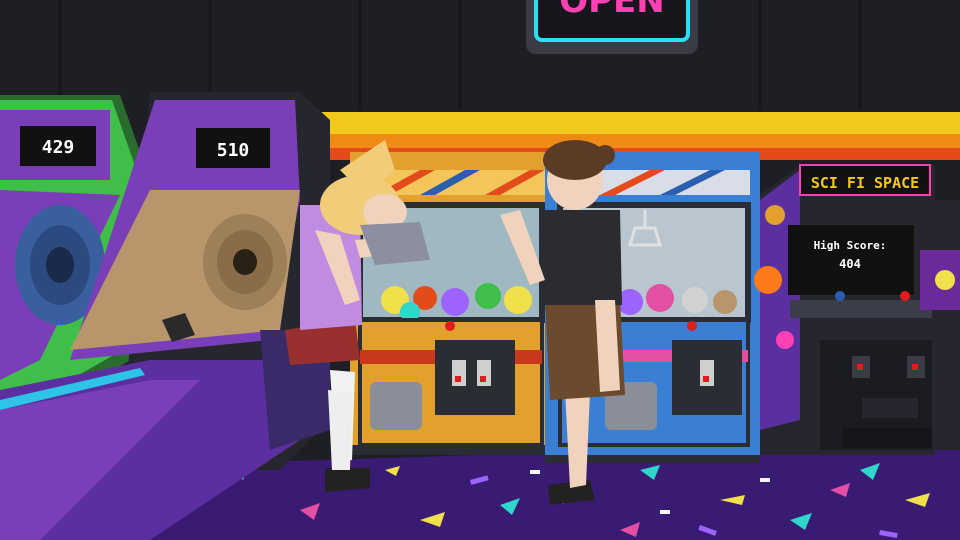  Describe the element at coordinates (844, 309) in the screenshot. I see `arcade-cabinet: SCI FI SPACE High Score: 404` at that location.